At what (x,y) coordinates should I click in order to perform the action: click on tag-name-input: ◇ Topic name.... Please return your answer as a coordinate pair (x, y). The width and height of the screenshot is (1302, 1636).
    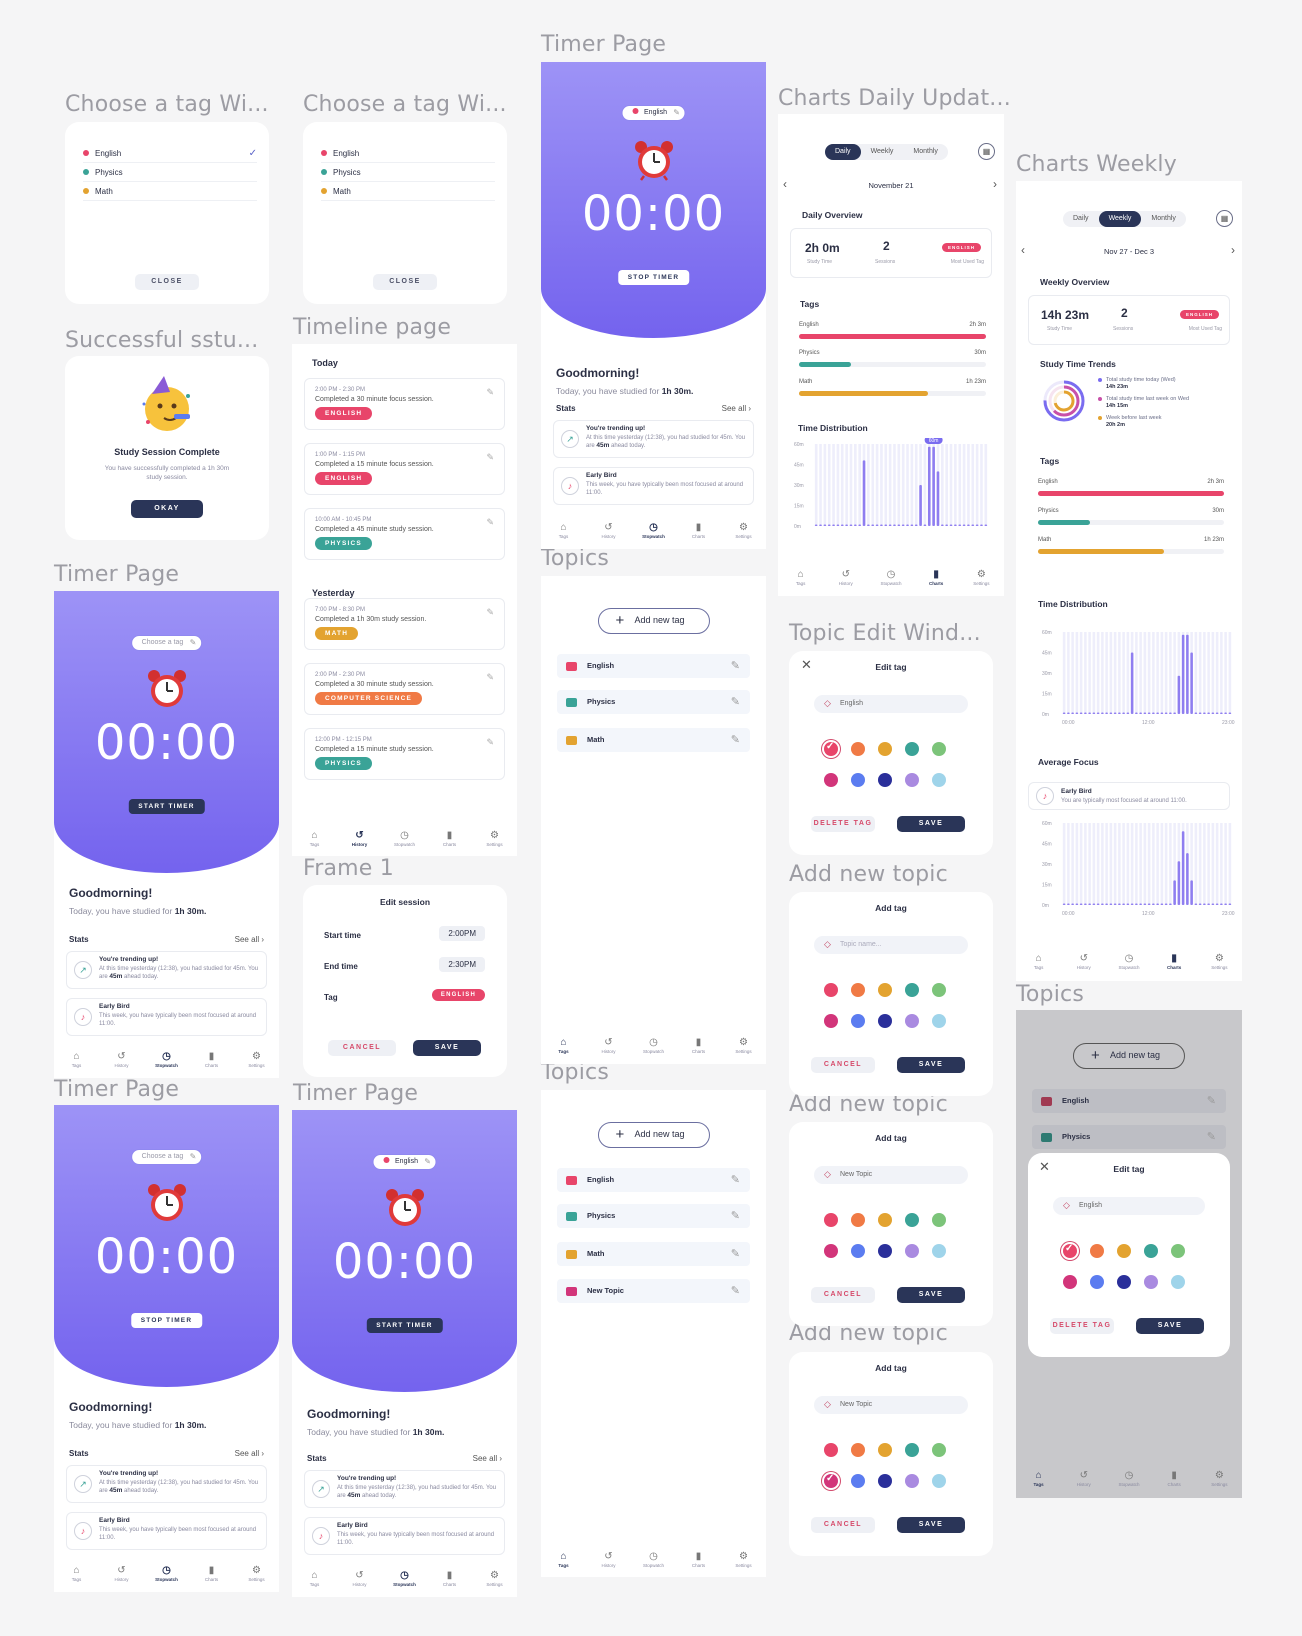
    Looking at the image, I should click on (891, 945).